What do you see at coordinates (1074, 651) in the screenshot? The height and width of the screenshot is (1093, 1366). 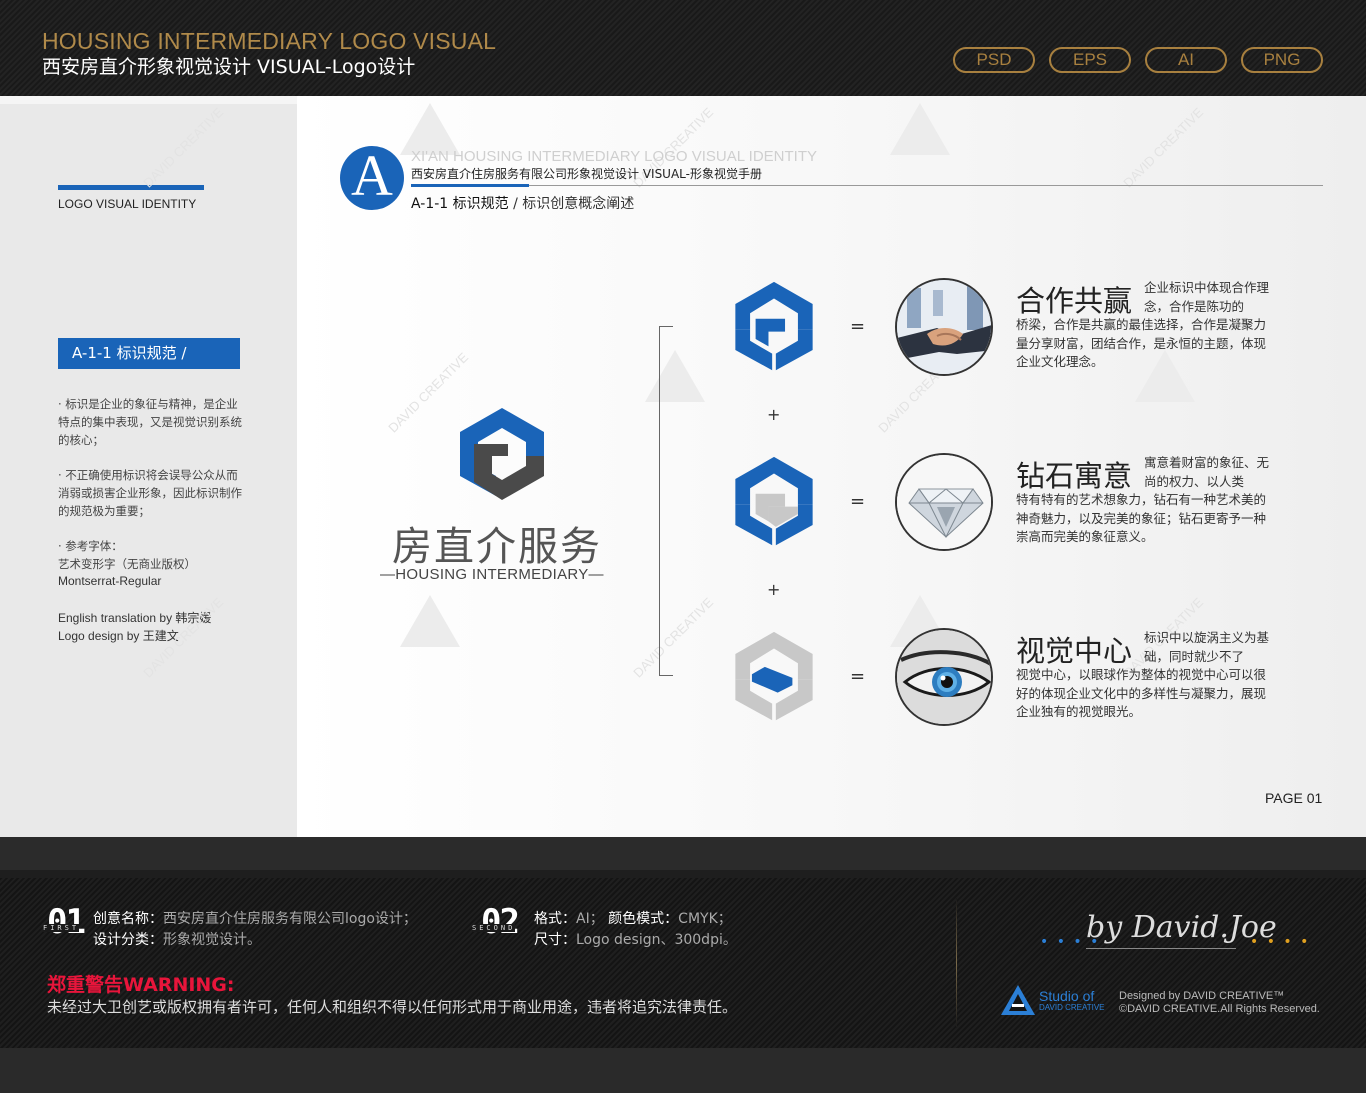 I see `concept-title-vision: 视觉中心` at bounding box center [1074, 651].